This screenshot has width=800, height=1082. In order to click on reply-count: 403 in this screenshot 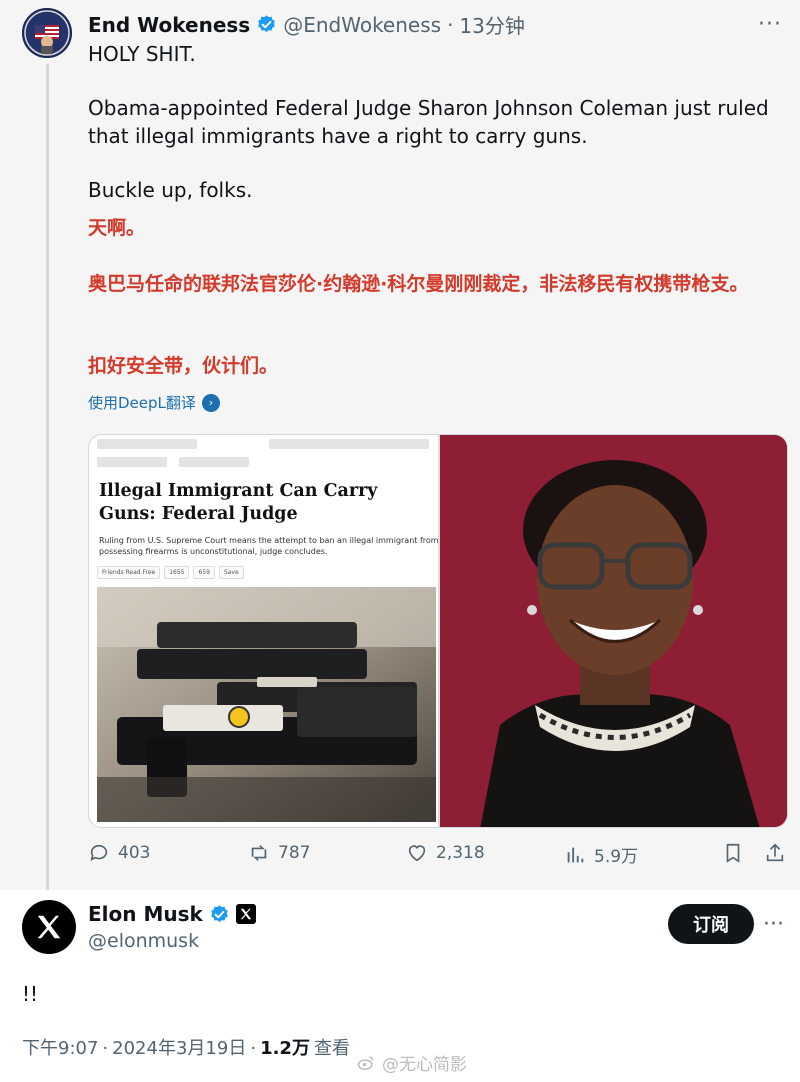, I will do `click(134, 853)`.